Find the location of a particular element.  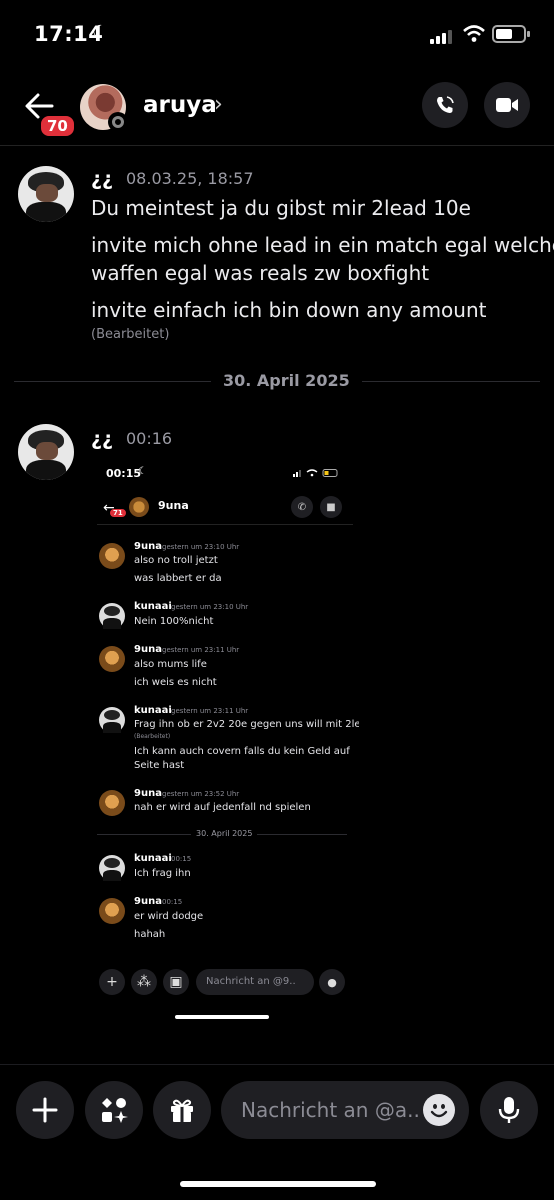

message-text: also mums life is located at coordinates (170, 664).